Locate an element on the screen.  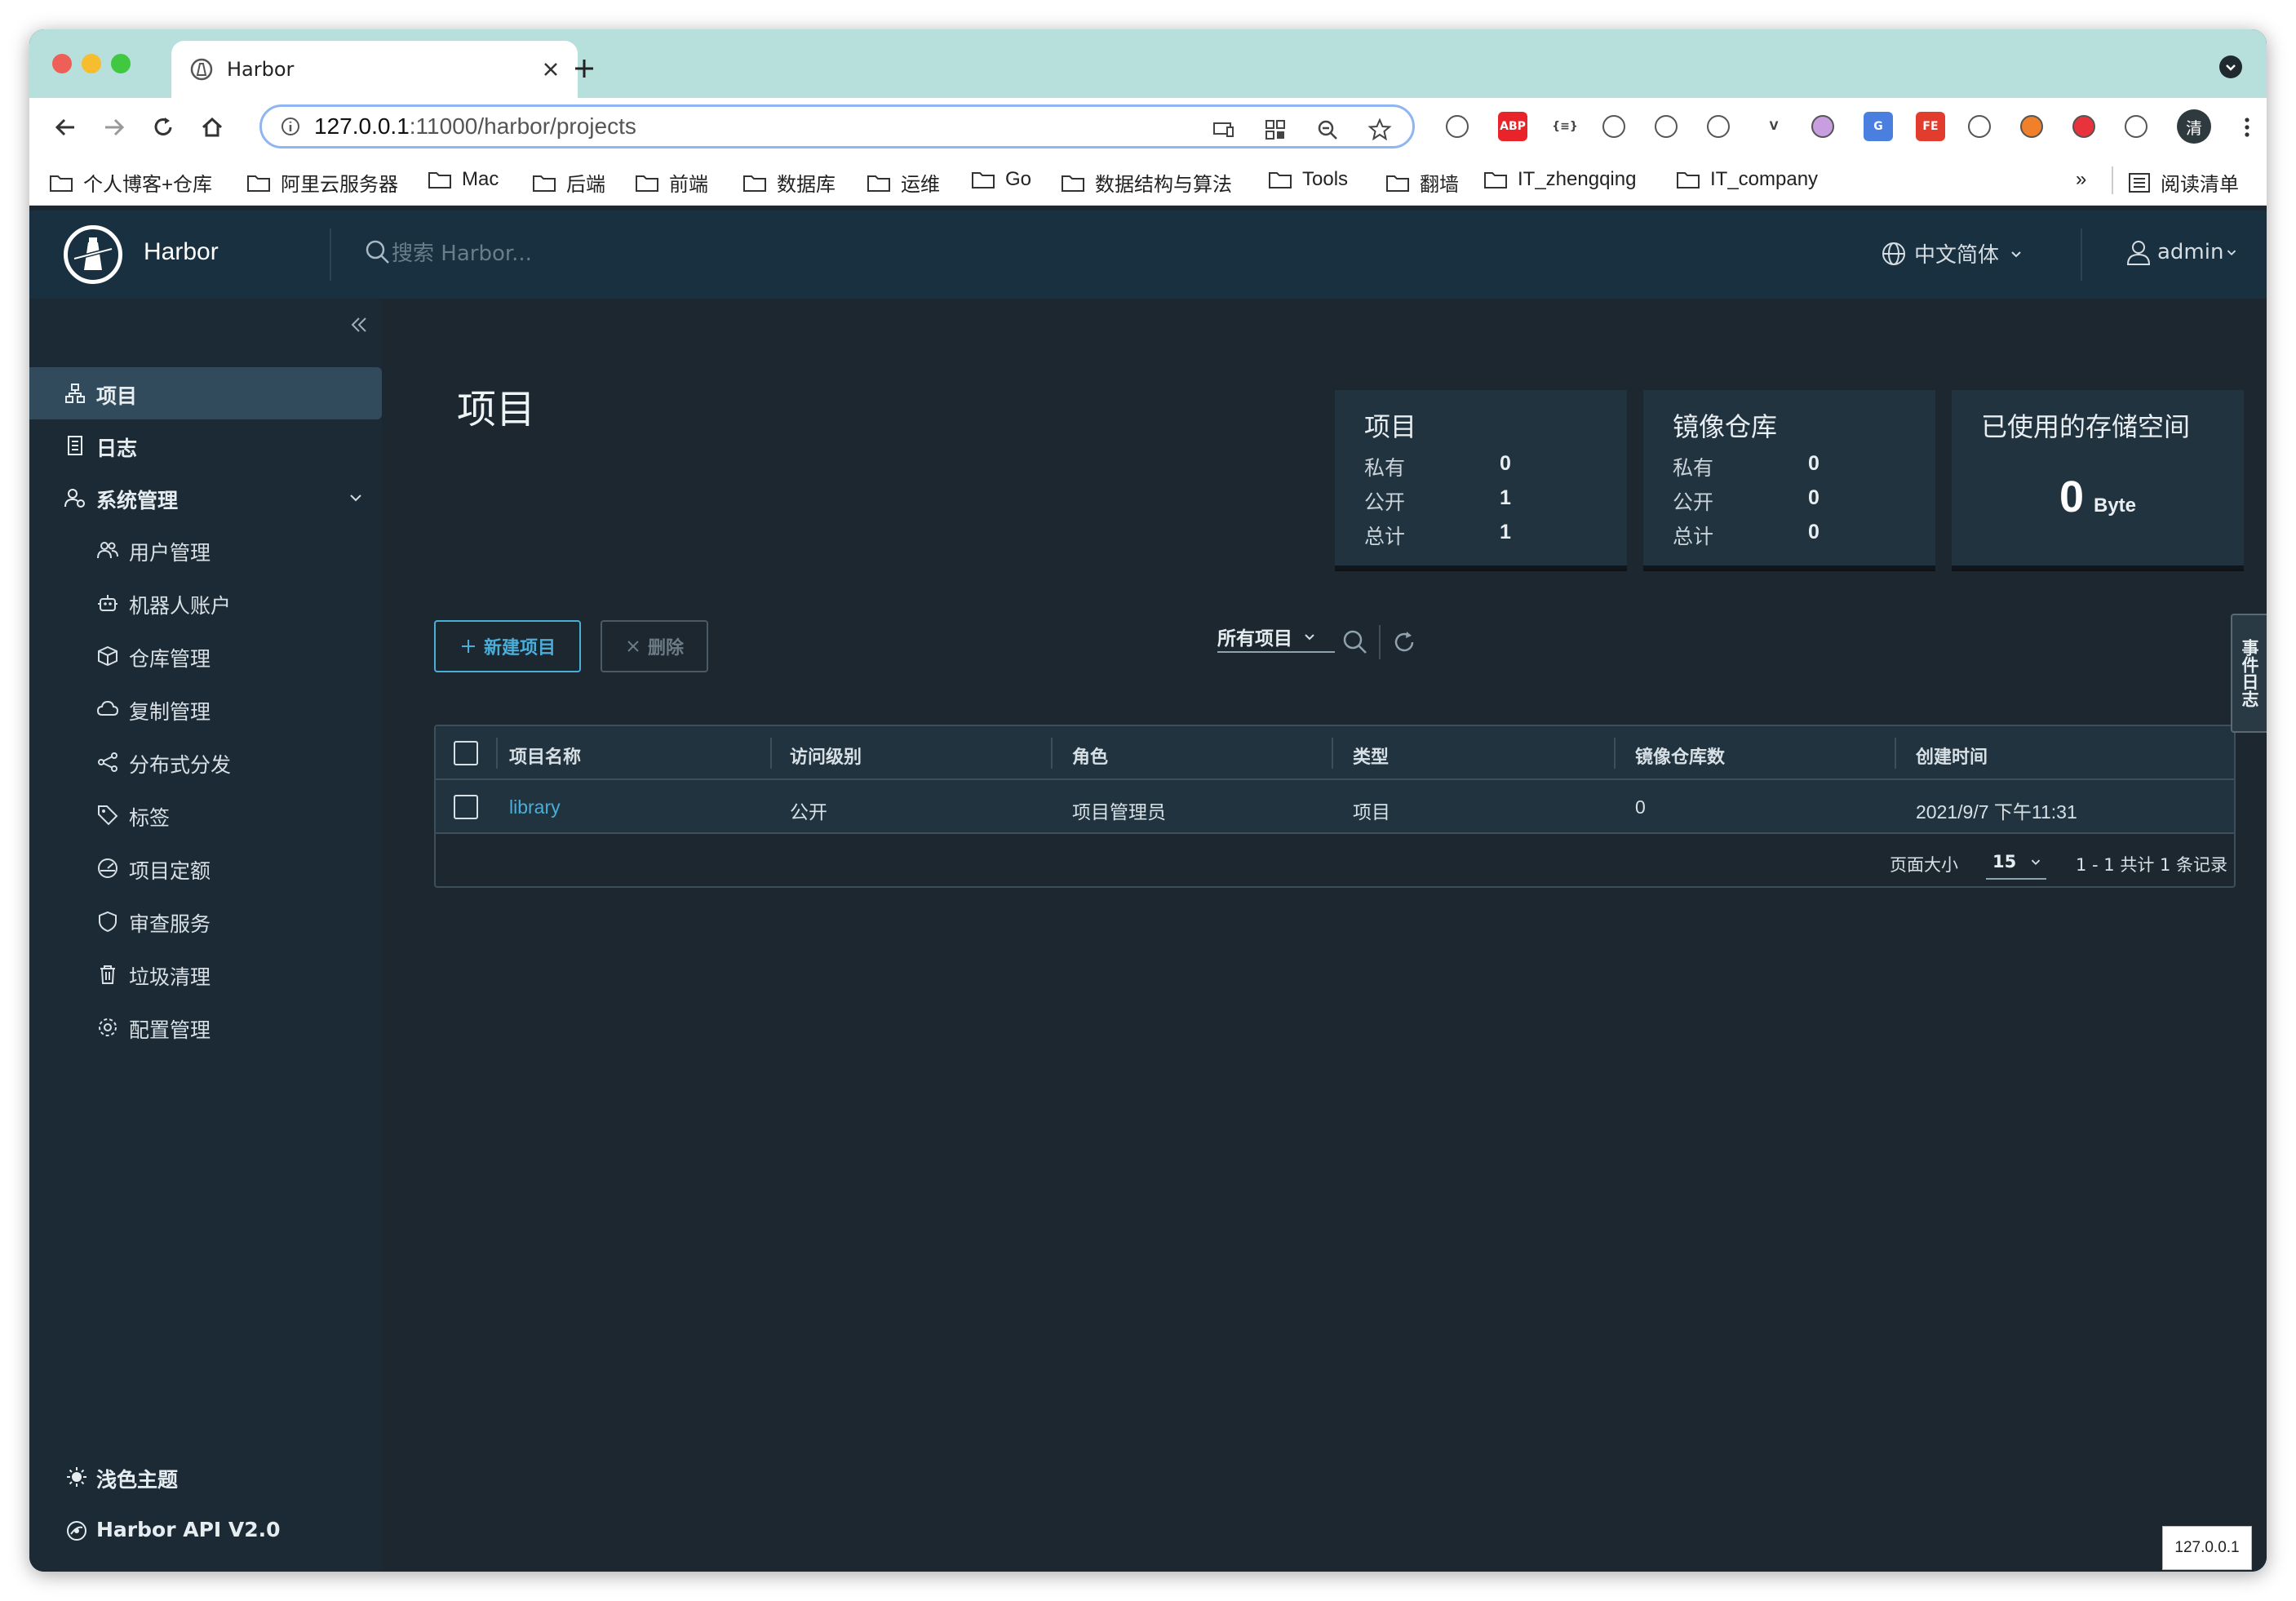
new-project-button: 新建项目 is located at coordinates (507, 646).